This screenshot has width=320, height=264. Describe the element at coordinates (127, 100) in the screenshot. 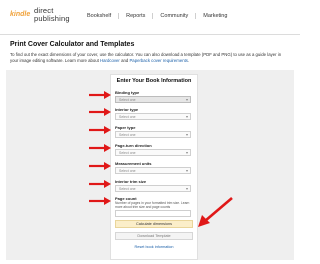

I see `binding-type-value: Select one` at that location.